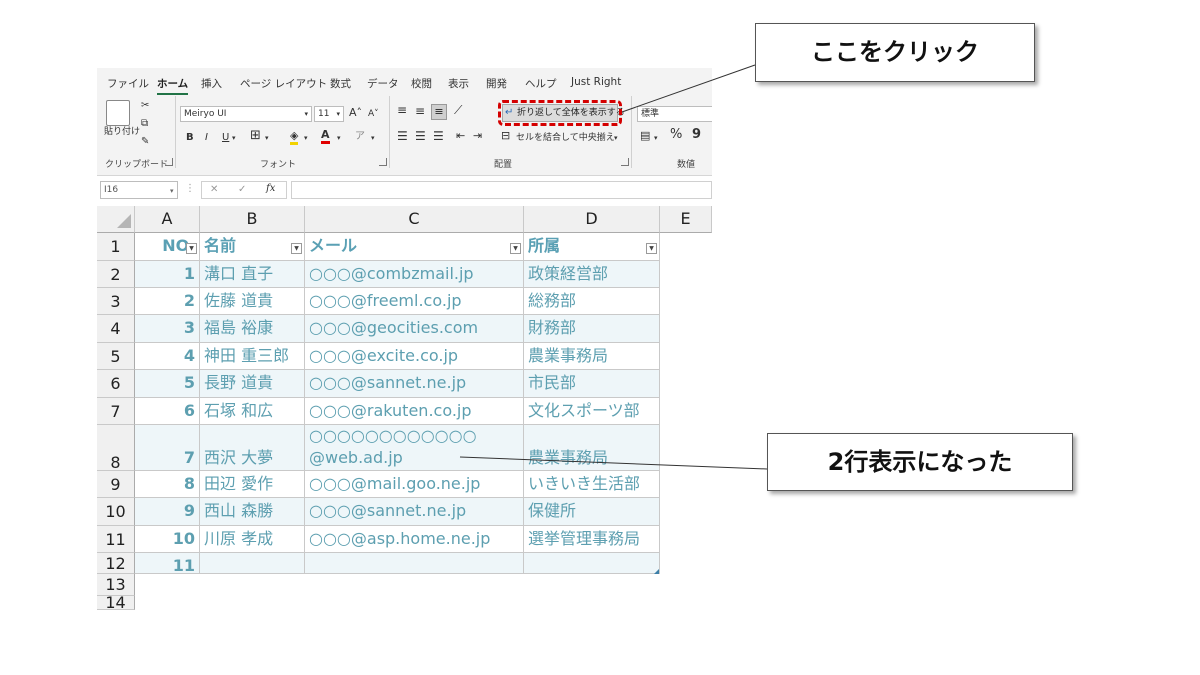 The height and width of the screenshot is (675, 1200). Describe the element at coordinates (613, 463) in the screenshot. I see `leader-line-two-lines` at that location.